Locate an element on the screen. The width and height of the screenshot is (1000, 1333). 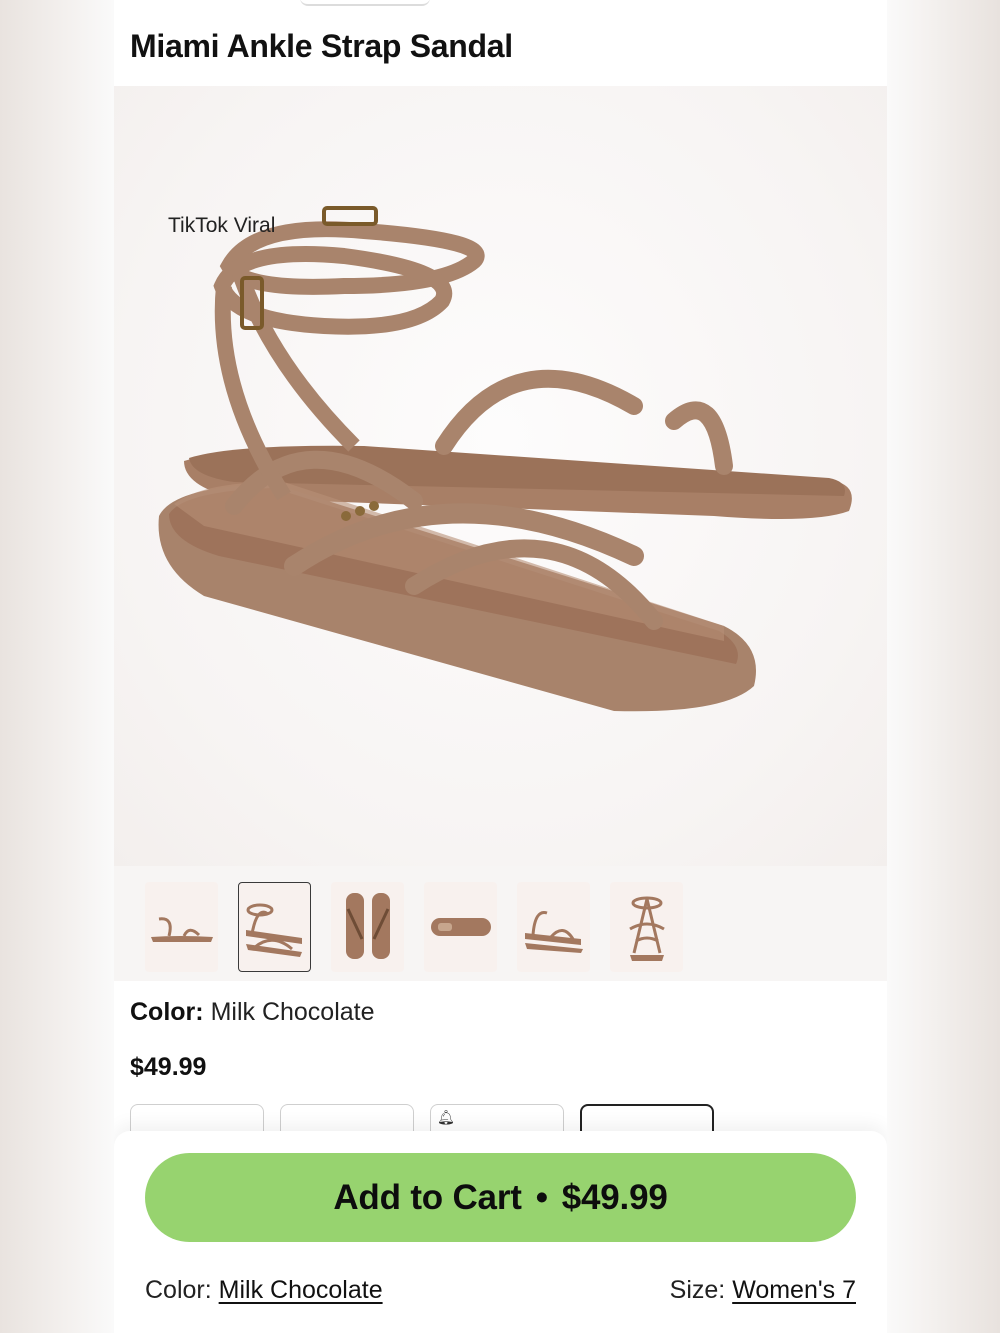
product-price: $49.99 is located at coordinates (168, 1067).